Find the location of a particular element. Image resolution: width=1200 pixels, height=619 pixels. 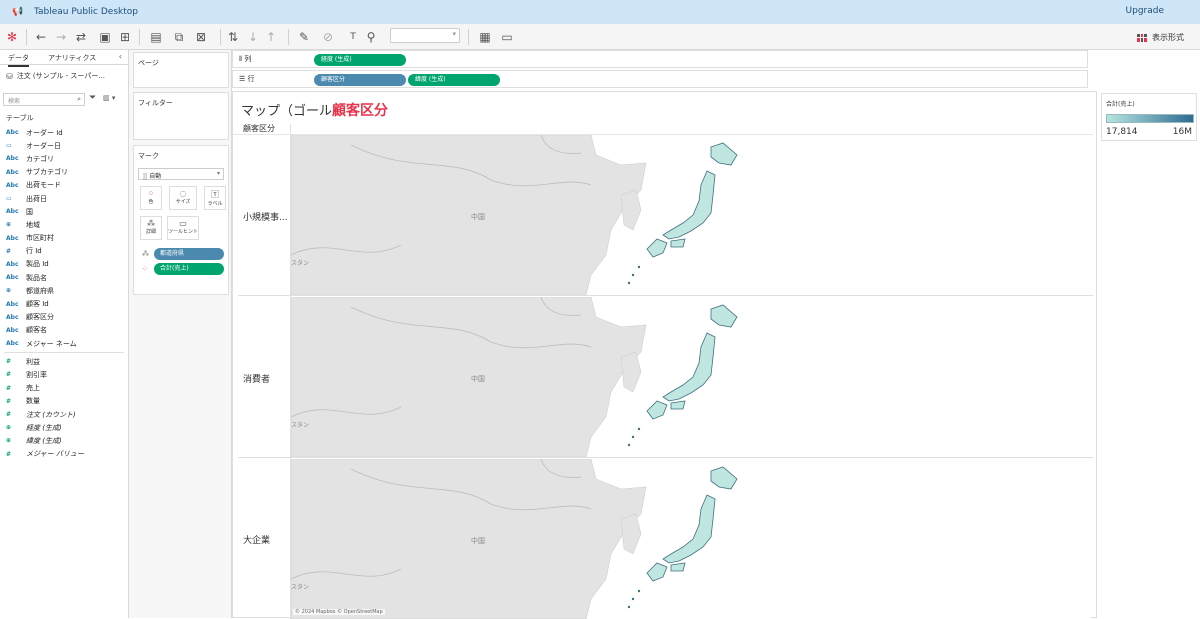

map-attribution: © 2024 Mapbox © OpenStreetMap is located at coordinates (339, 612).